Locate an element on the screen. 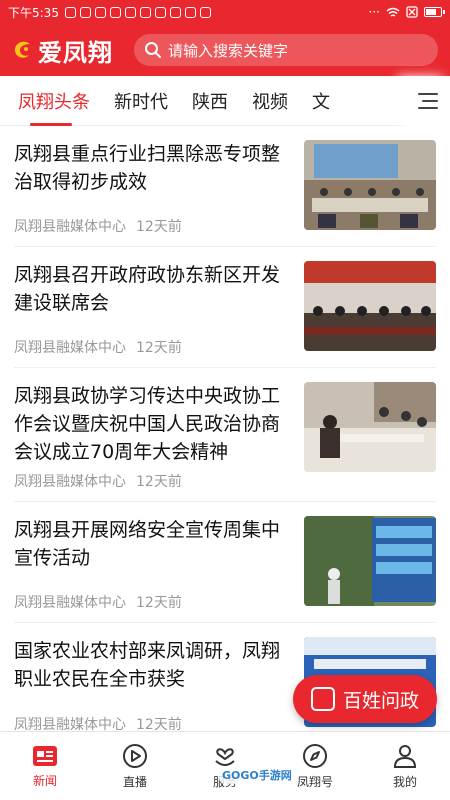  nav-live: 直播 is located at coordinates (135, 766).